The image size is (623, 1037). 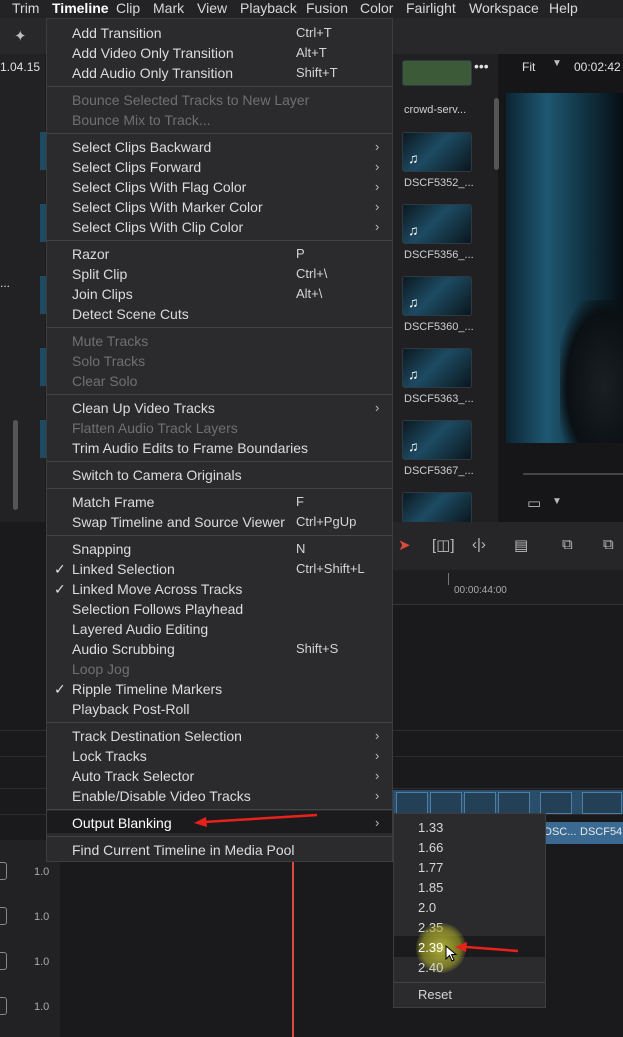 What do you see at coordinates (327, 9) in the screenshot?
I see `menu-fusion: Fusion` at bounding box center [327, 9].